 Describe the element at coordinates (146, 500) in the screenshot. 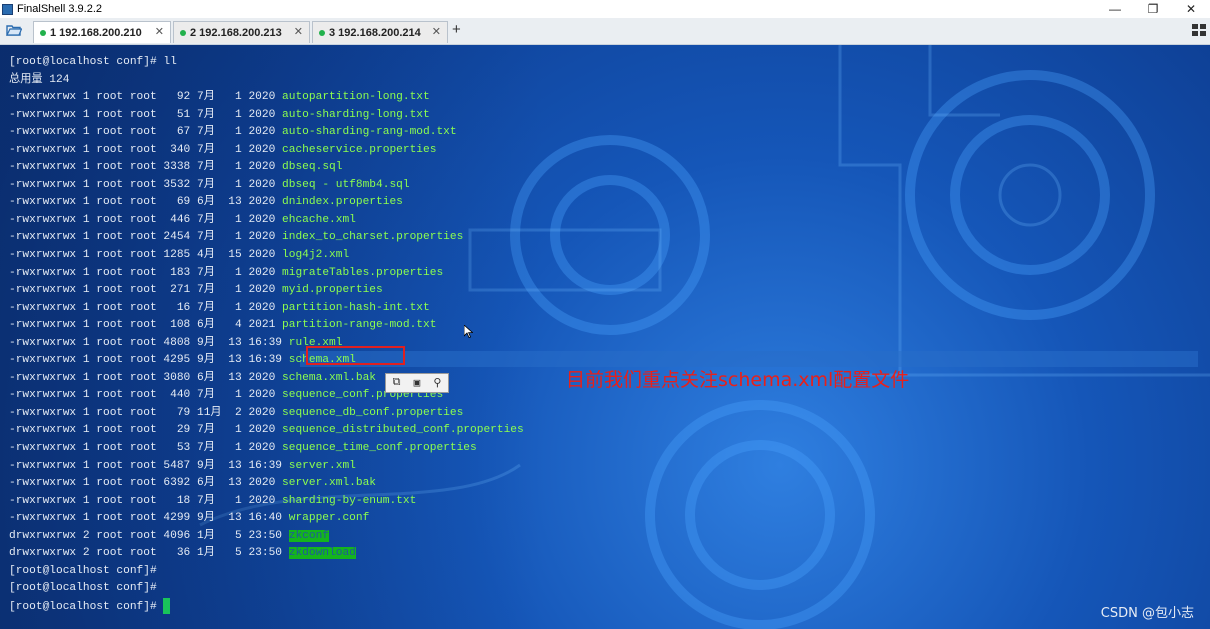

I see `file-meta: -rwxrwxrwx 1 root root 18 7月 1 2020` at that location.